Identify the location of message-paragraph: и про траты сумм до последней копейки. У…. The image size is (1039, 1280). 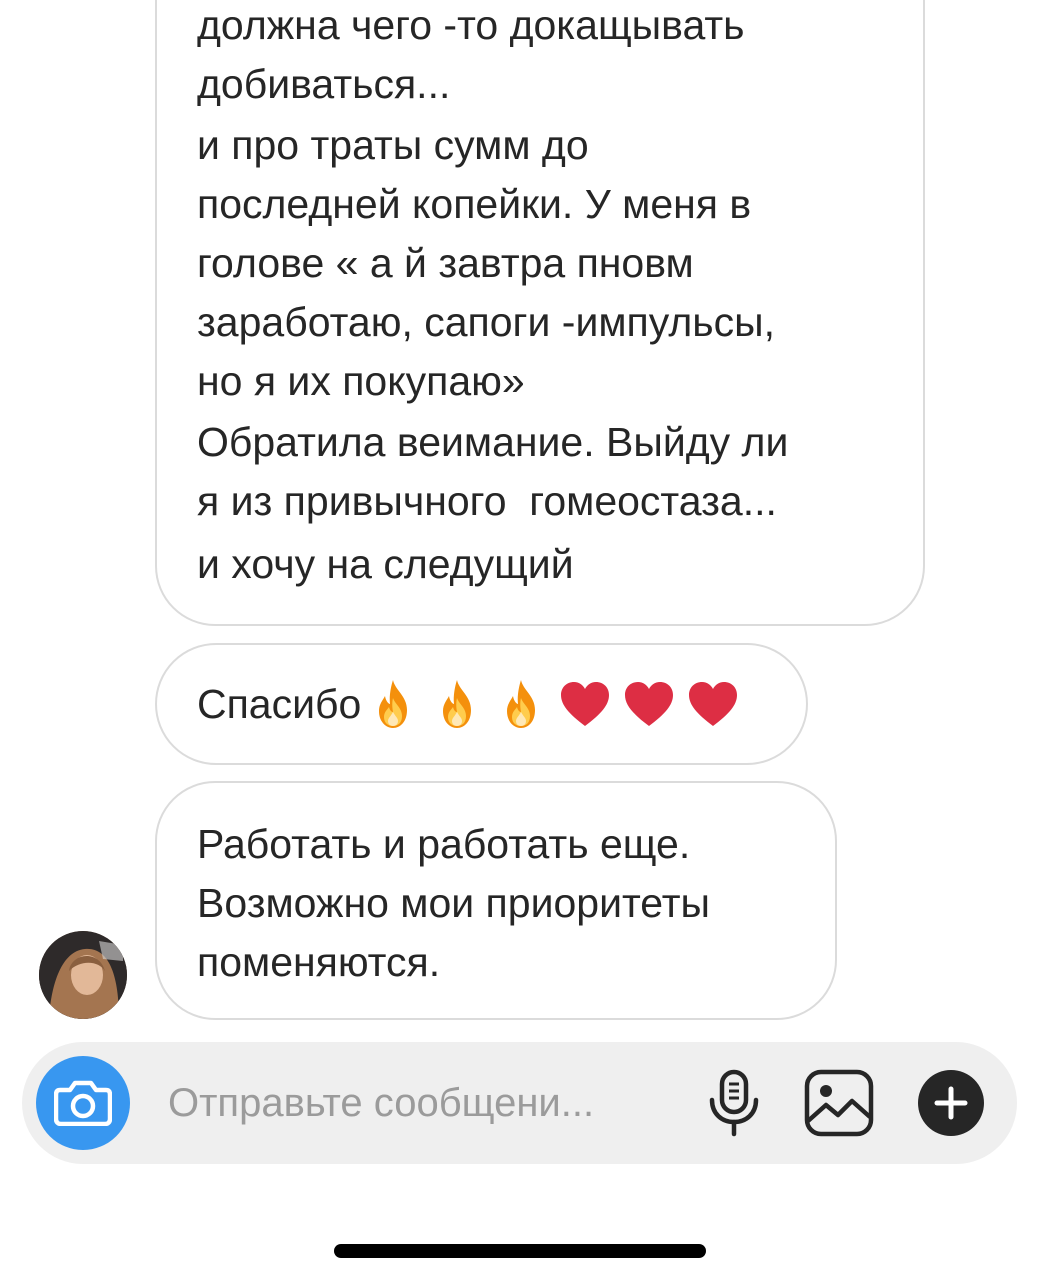
(486, 263).